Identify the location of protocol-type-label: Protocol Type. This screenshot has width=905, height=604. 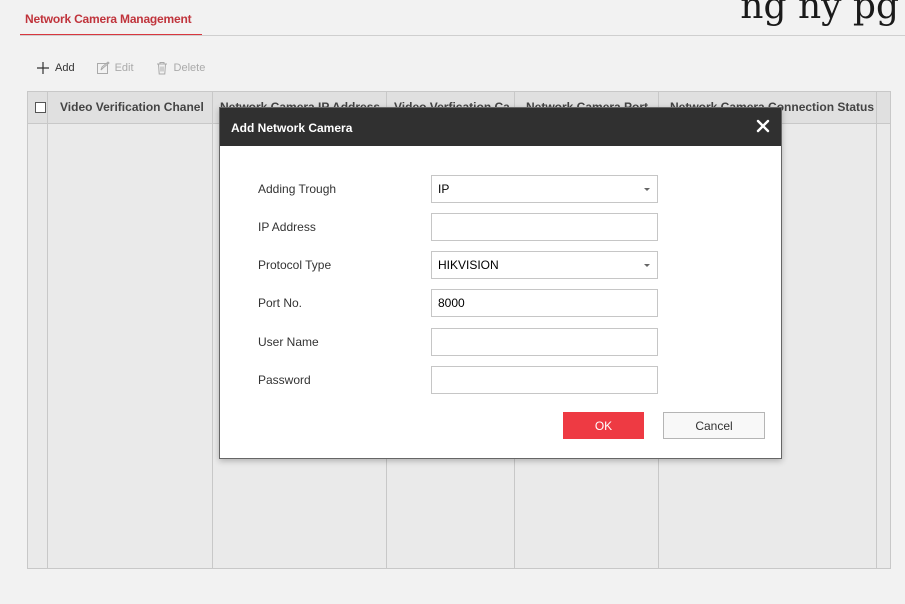
(295, 265).